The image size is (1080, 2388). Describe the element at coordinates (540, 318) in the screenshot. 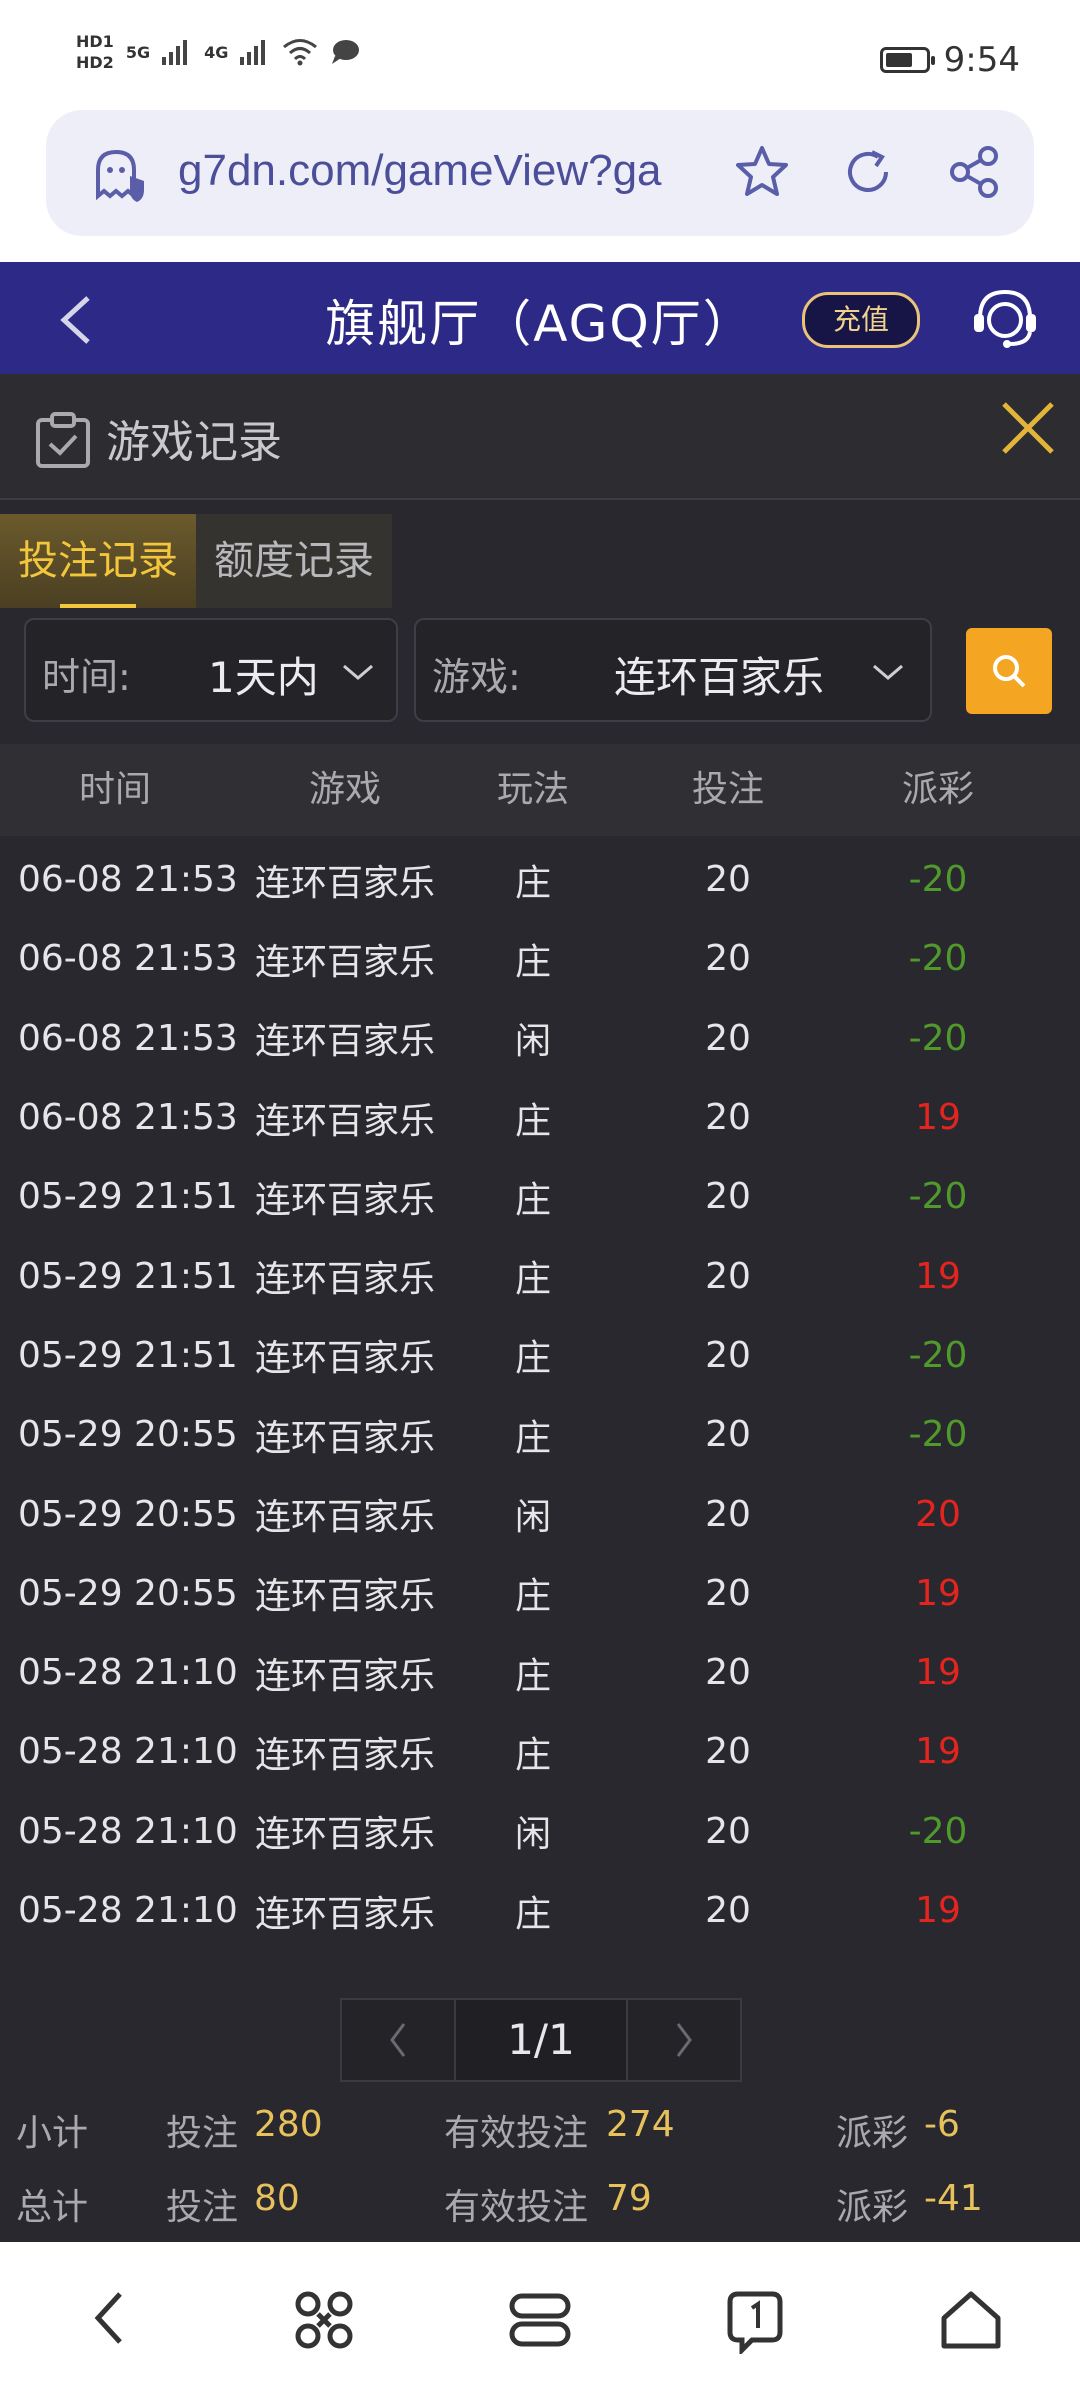

I see `app-header: 旗舰厅（AGQ厅） 充值` at that location.